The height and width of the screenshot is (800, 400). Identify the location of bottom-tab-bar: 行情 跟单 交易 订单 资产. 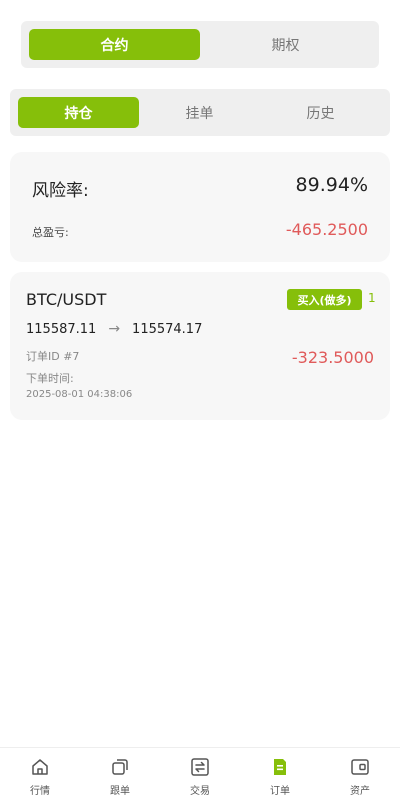
(200, 773).